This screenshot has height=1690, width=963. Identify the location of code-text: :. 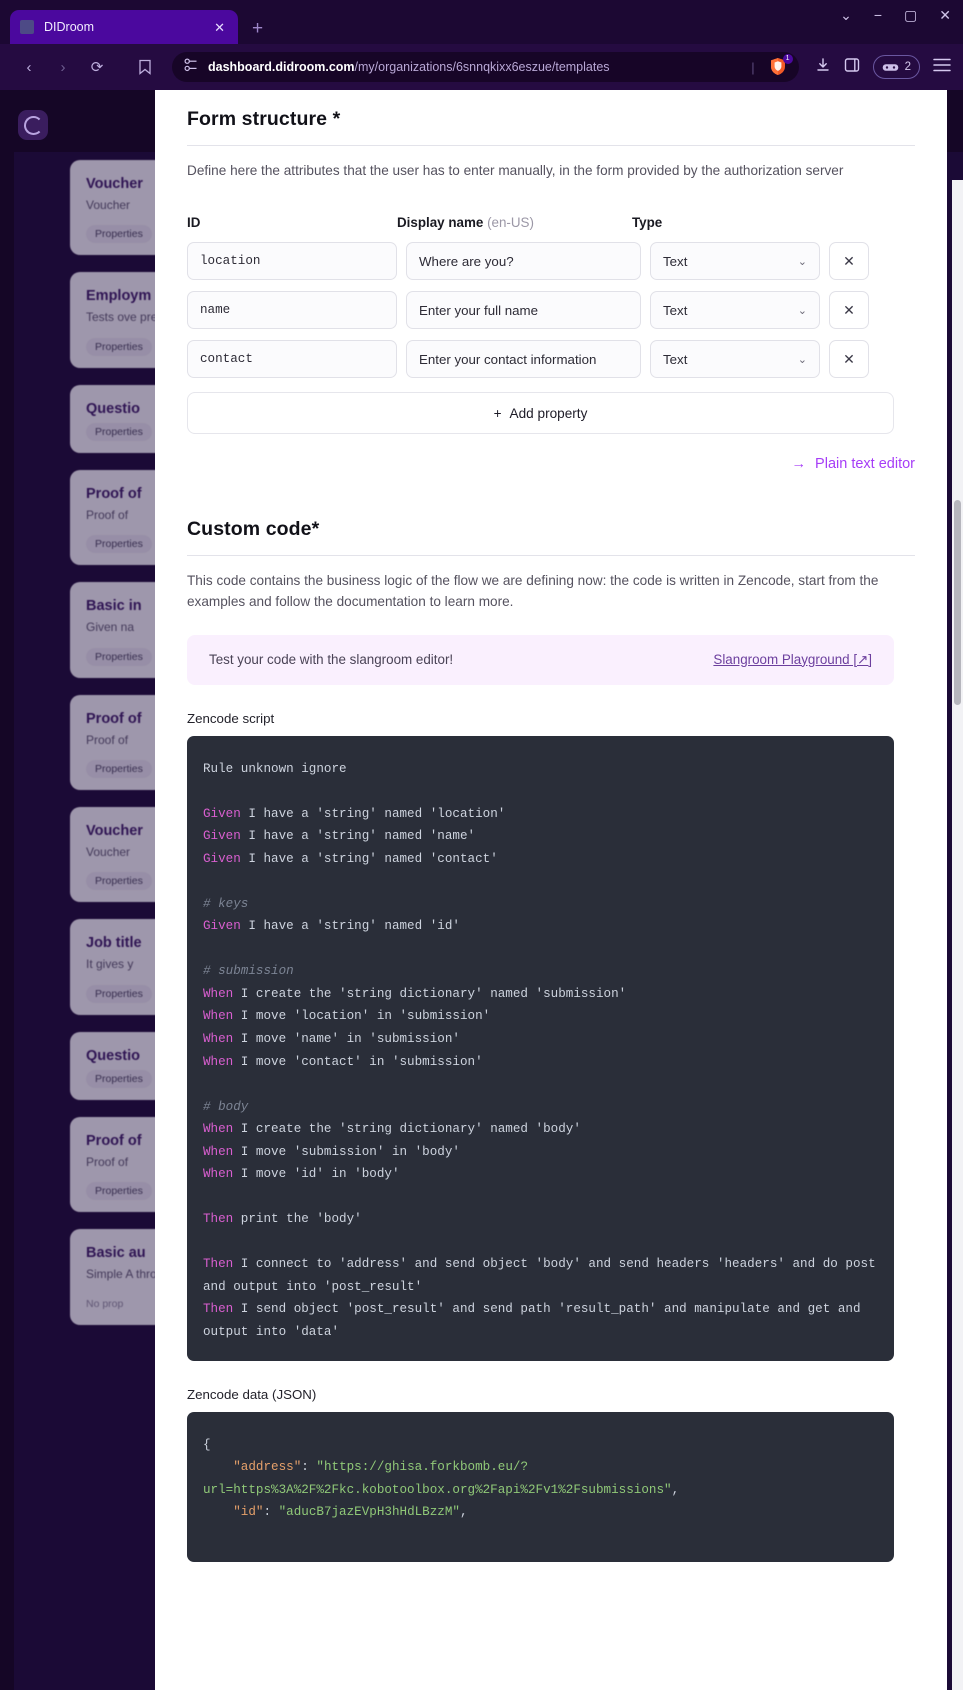
(271, 1512).